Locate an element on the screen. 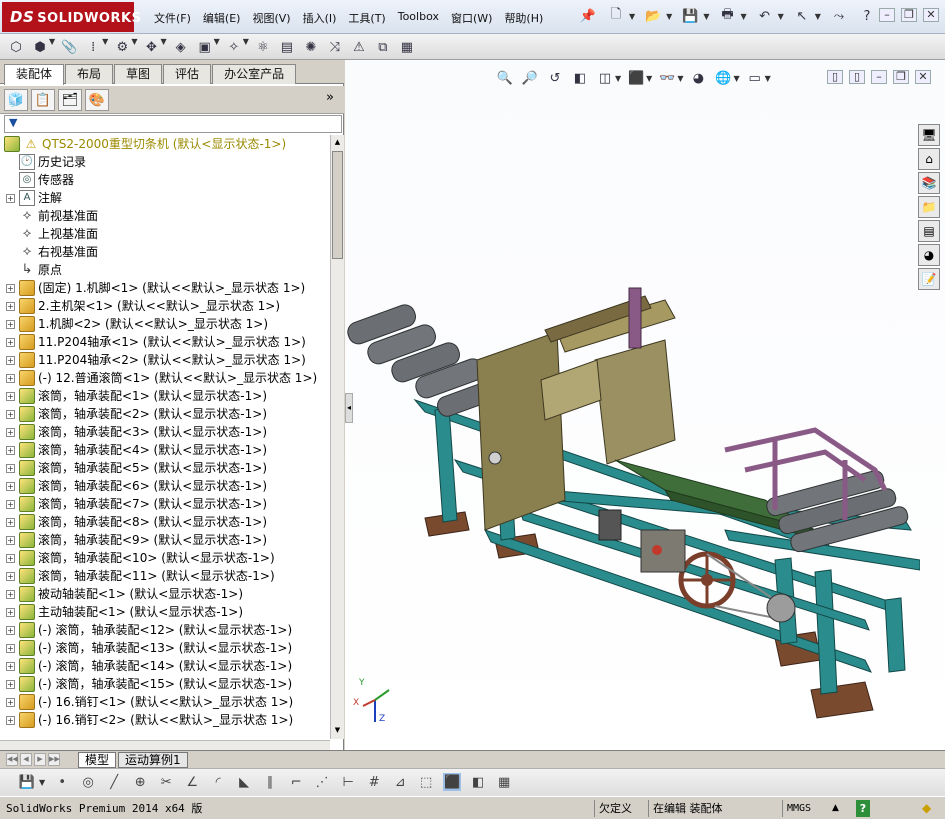  features-dropdown-icon: ▼ is located at coordinates (217, 47).